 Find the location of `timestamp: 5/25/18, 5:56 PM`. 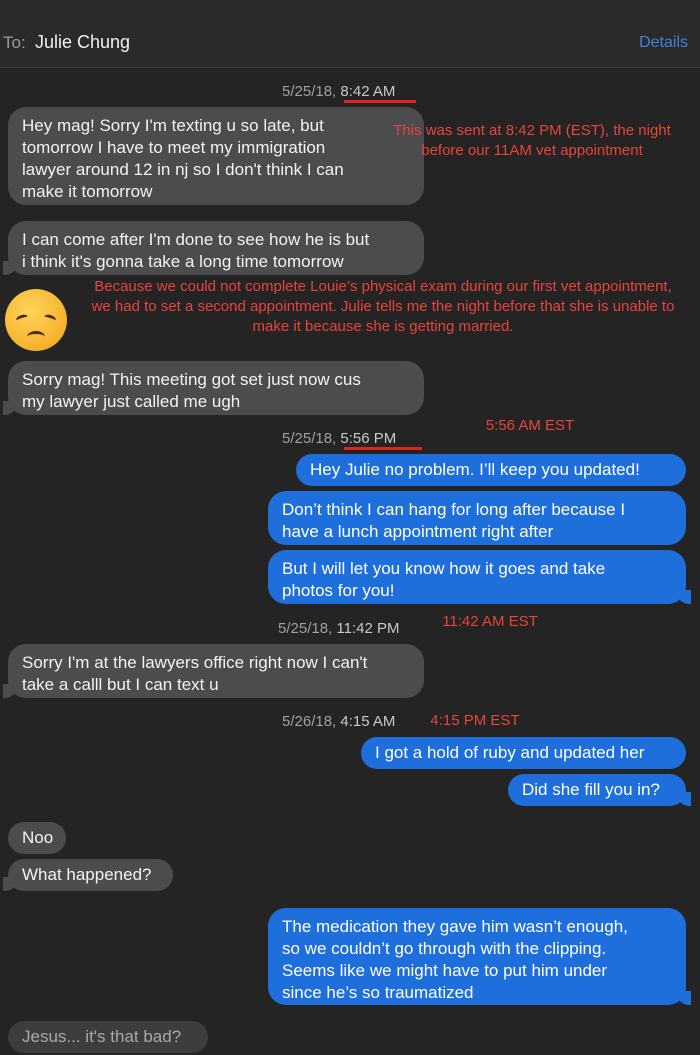

timestamp: 5/25/18, 5:56 PM is located at coordinates (339, 438).